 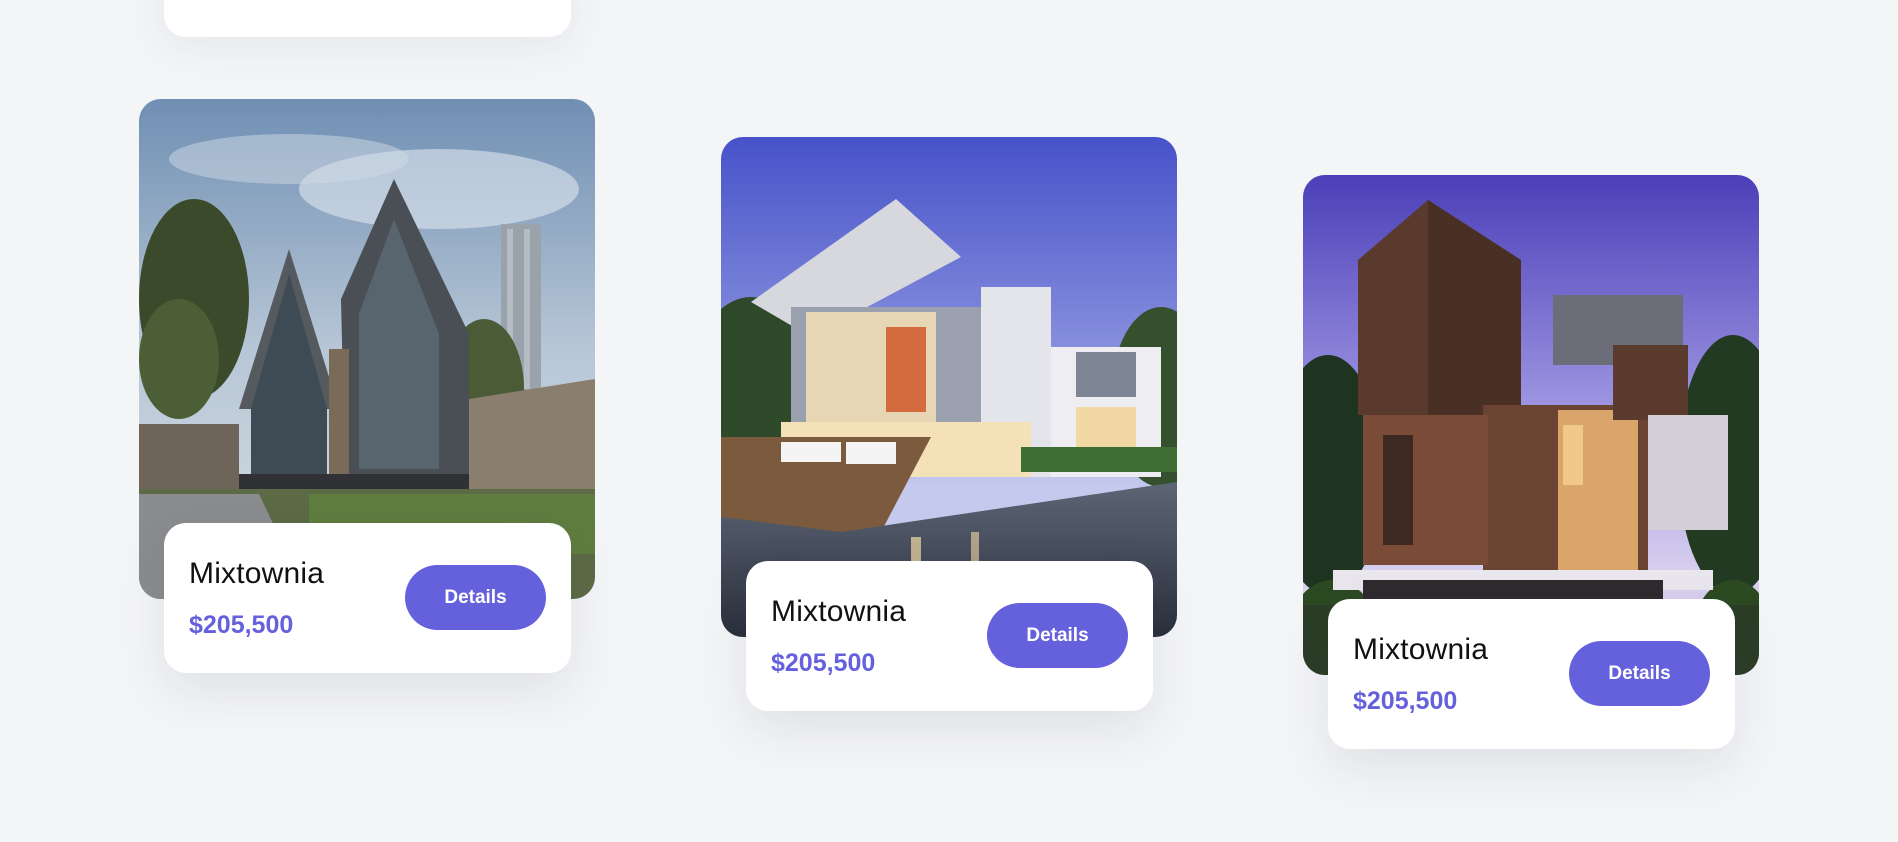 I want to click on previous-card-info-panel, so click(x=367, y=18).